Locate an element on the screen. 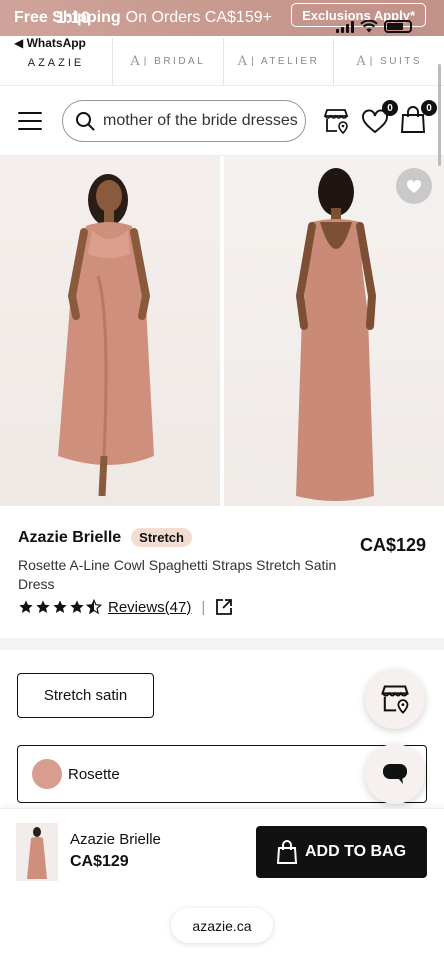  favorite-button is located at coordinates (414, 186).